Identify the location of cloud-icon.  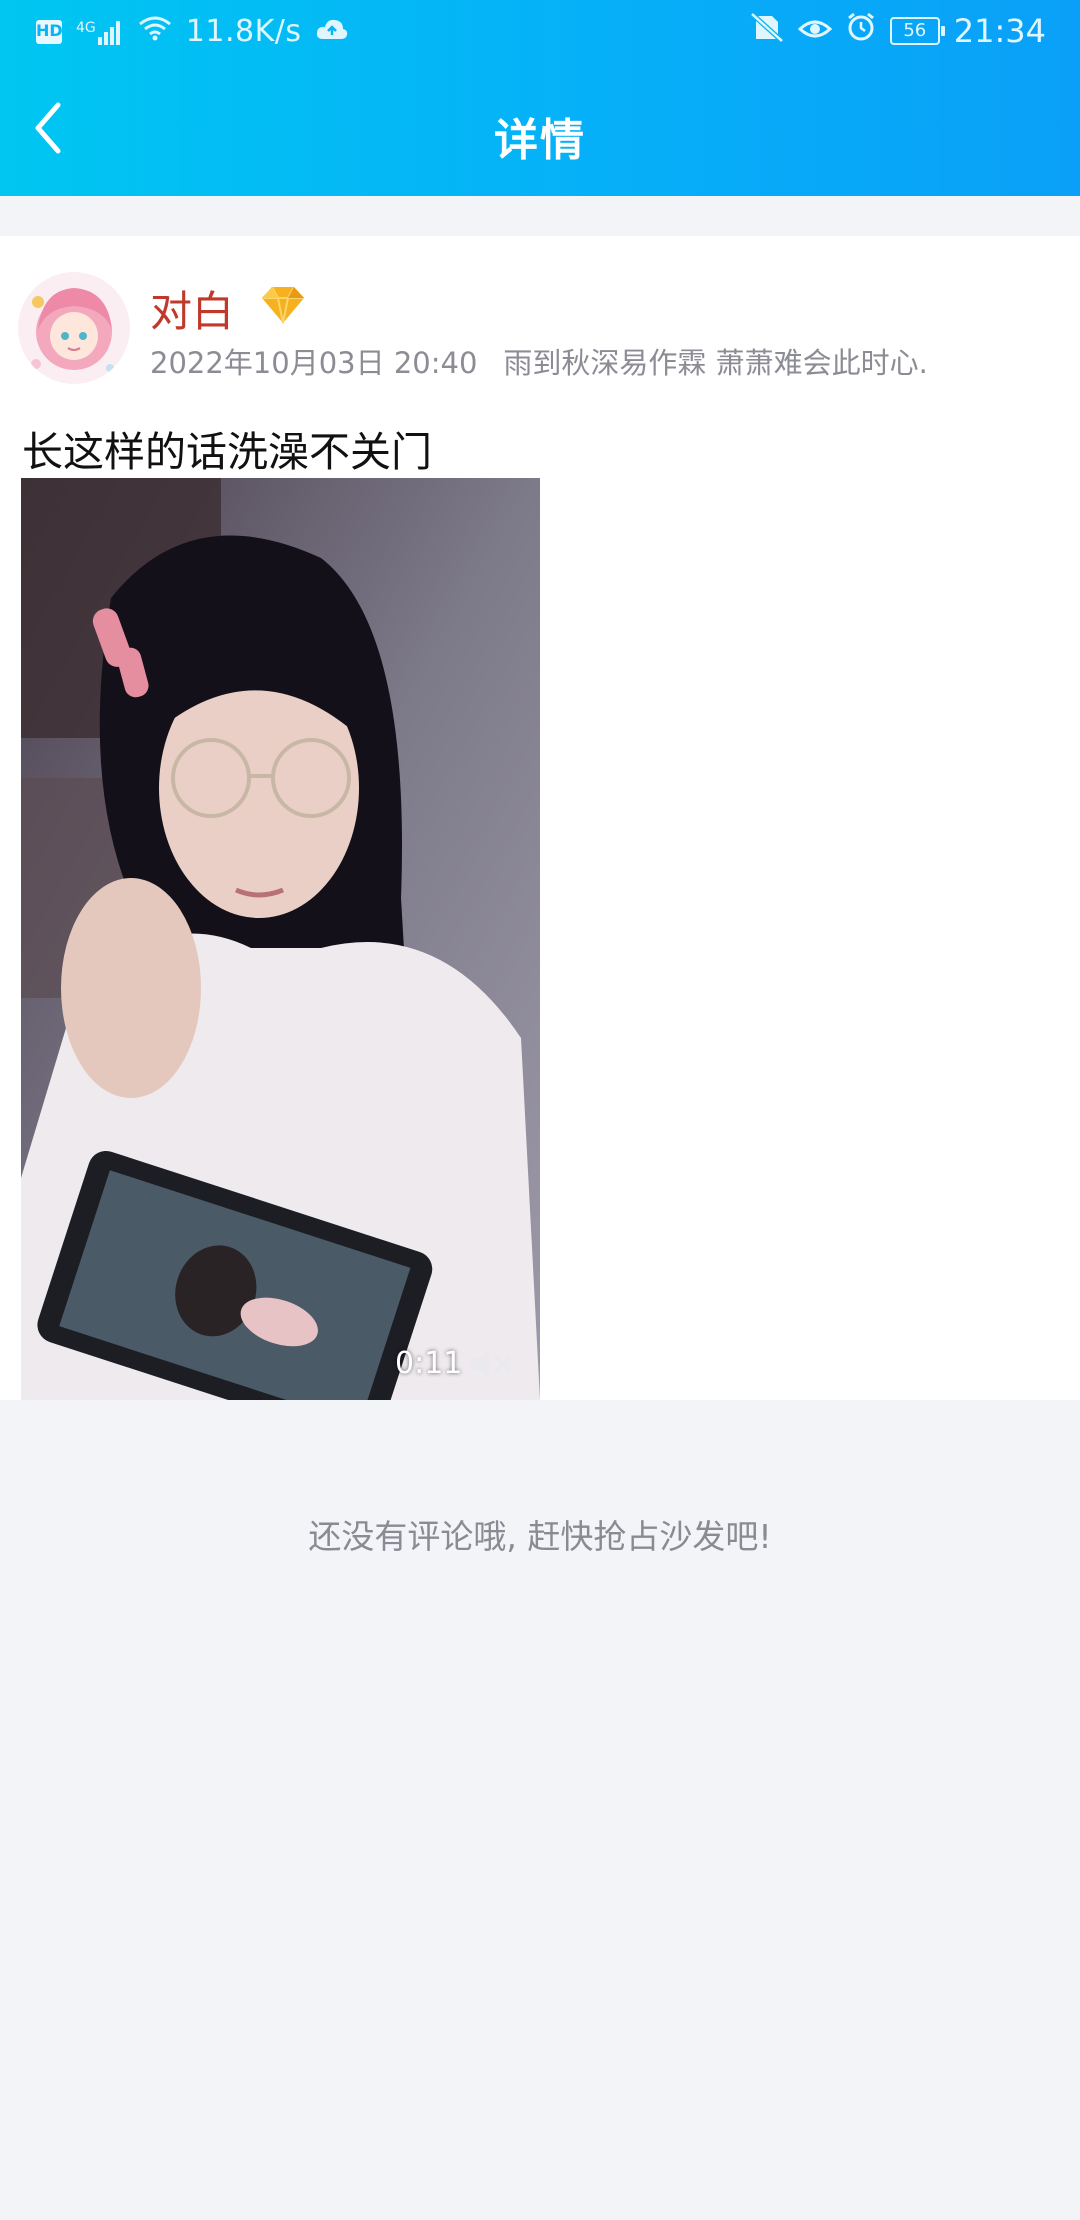
(332, 31).